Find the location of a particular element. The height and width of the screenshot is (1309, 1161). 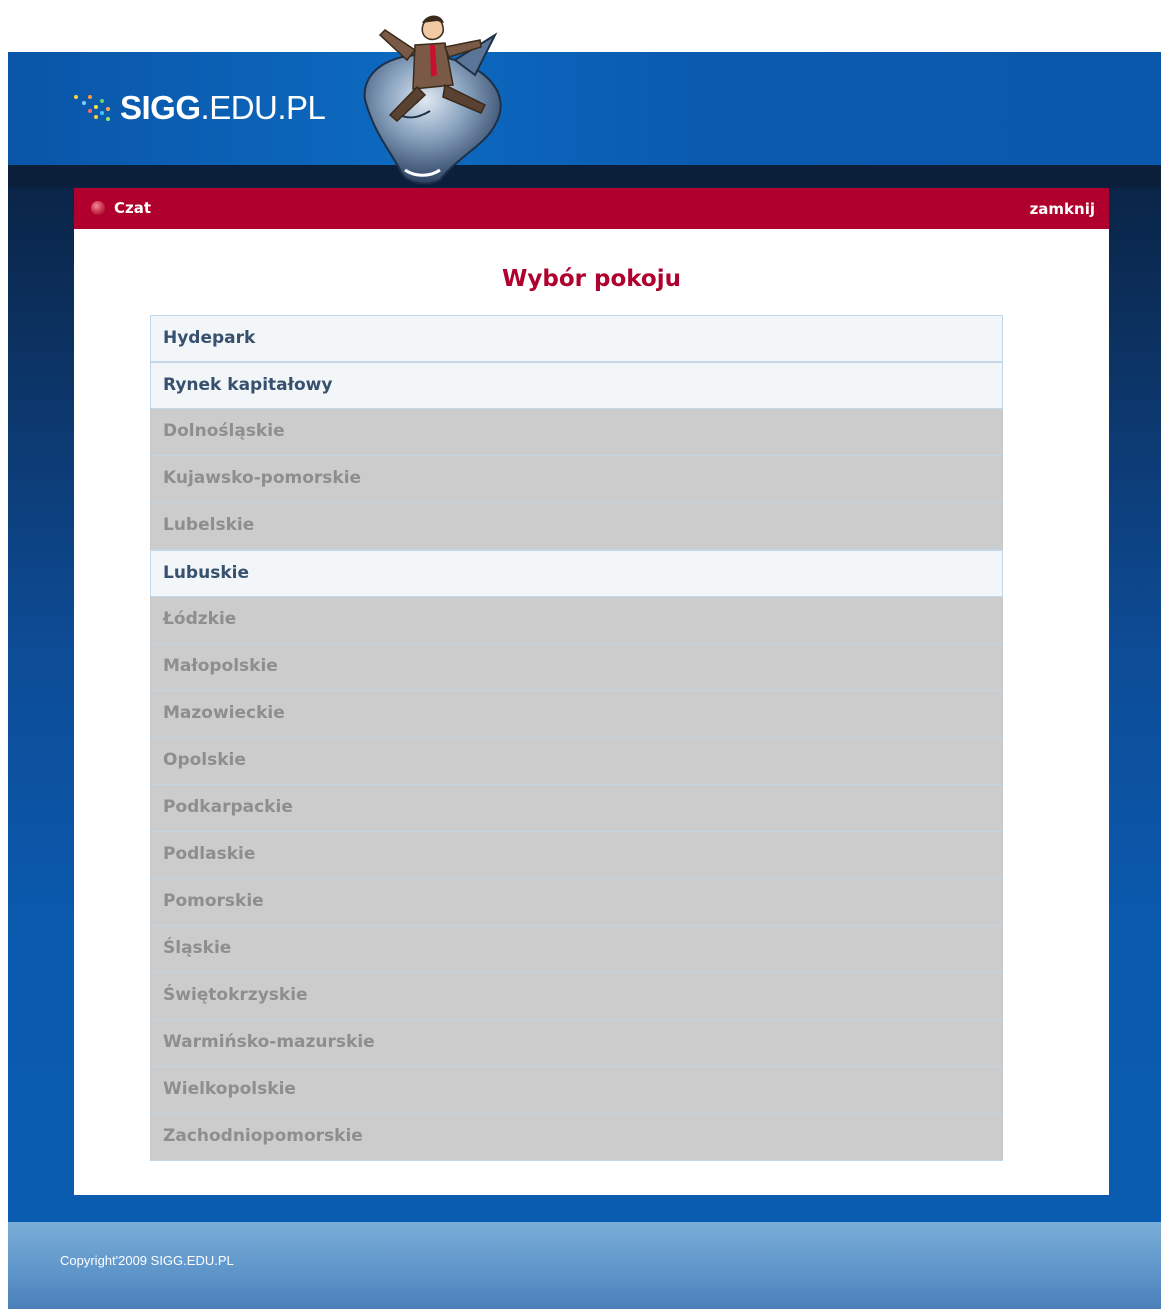

room-item: Zachodniopomorskie is located at coordinates (576, 1137).